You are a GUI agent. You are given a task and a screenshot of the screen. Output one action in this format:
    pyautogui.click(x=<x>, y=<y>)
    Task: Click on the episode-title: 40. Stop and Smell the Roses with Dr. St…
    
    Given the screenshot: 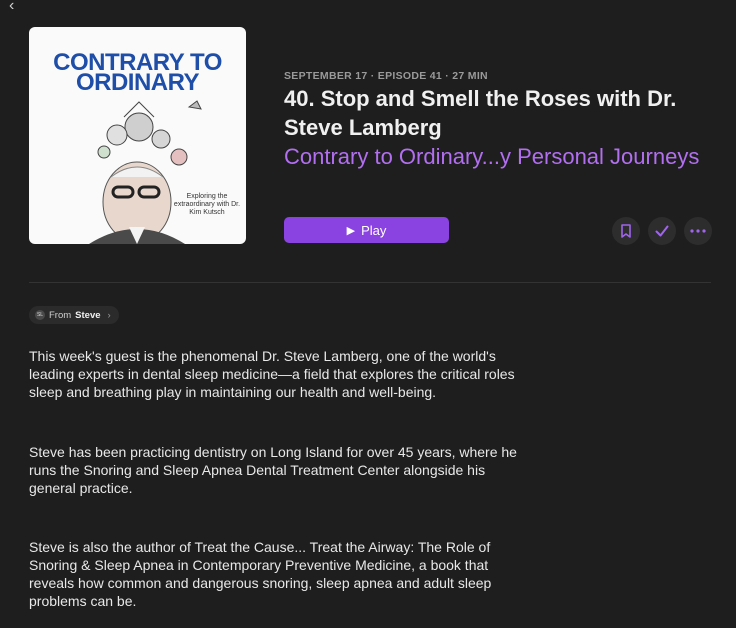 What is the action you would take?
    pyautogui.click(x=480, y=113)
    